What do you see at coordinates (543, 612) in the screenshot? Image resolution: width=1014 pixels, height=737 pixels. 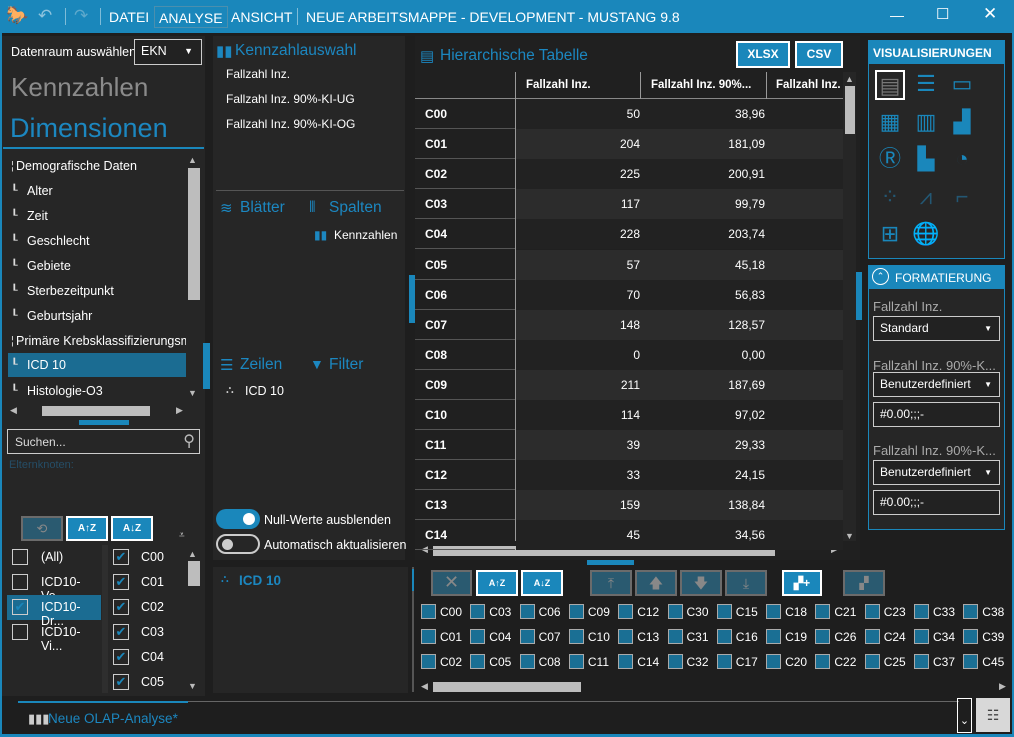 I see `member-item: C06` at bounding box center [543, 612].